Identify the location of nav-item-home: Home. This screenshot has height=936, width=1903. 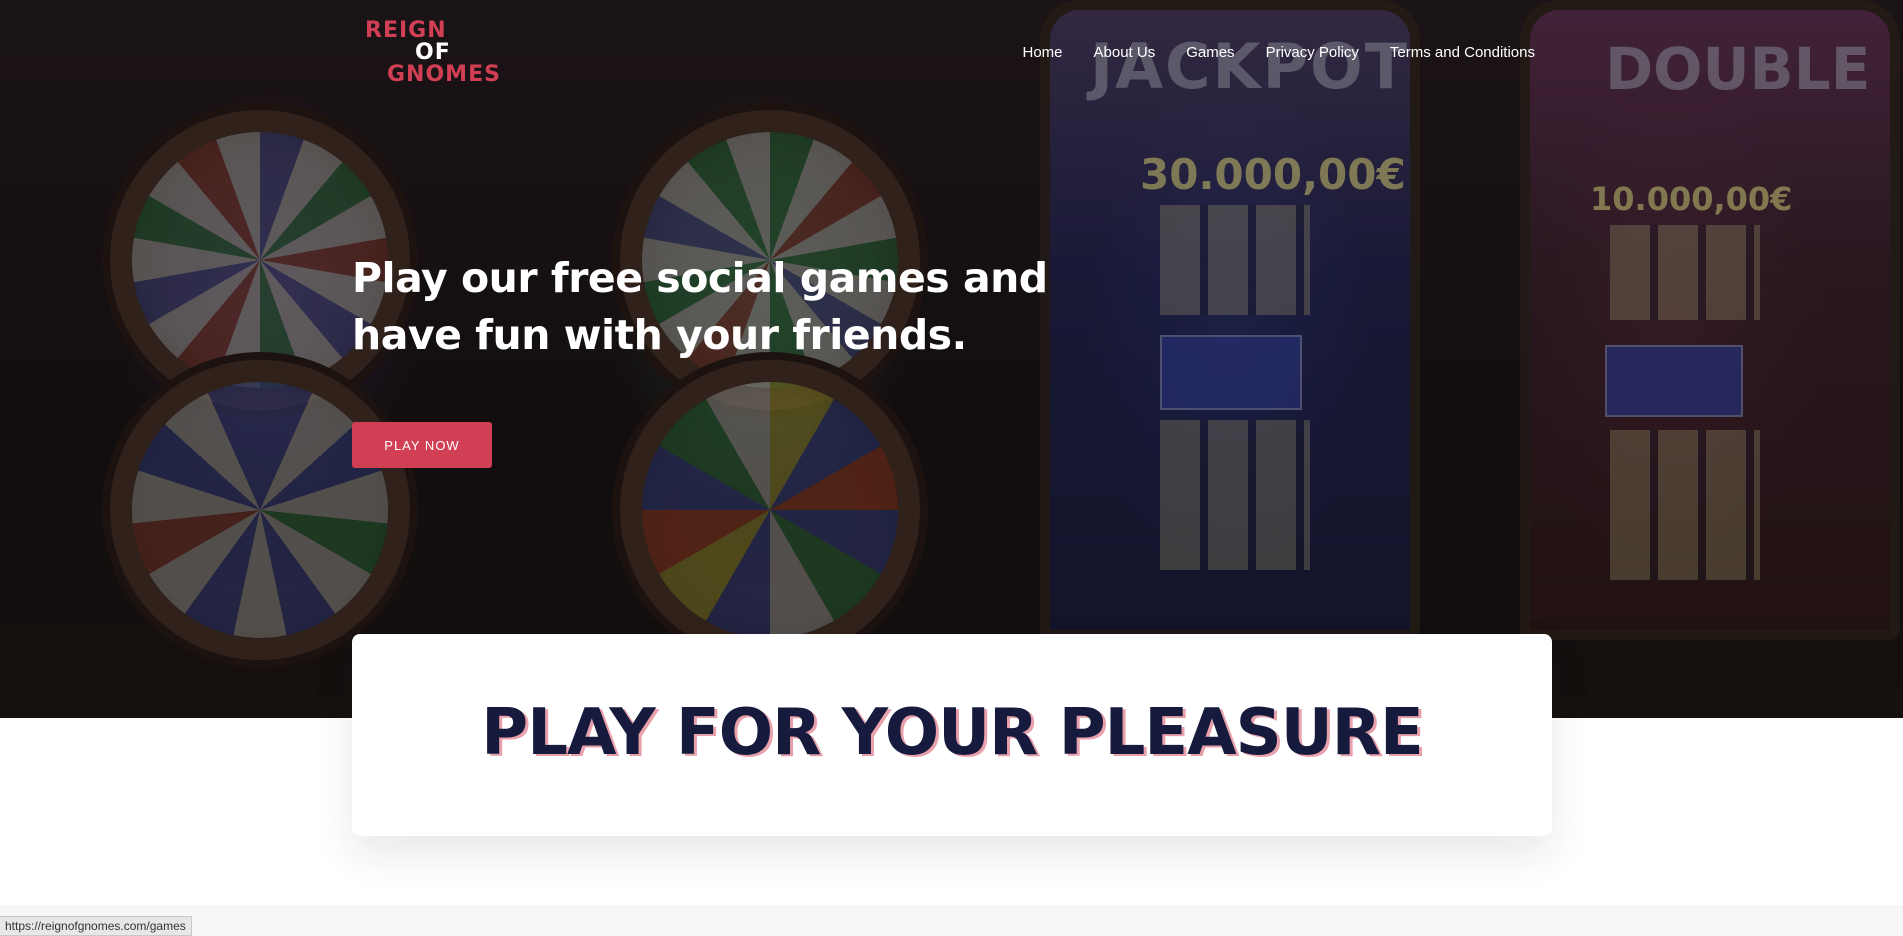
(1042, 52).